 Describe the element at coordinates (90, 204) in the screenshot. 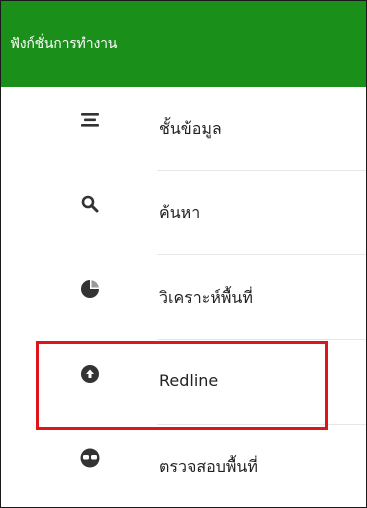

I see `search-icon` at that location.